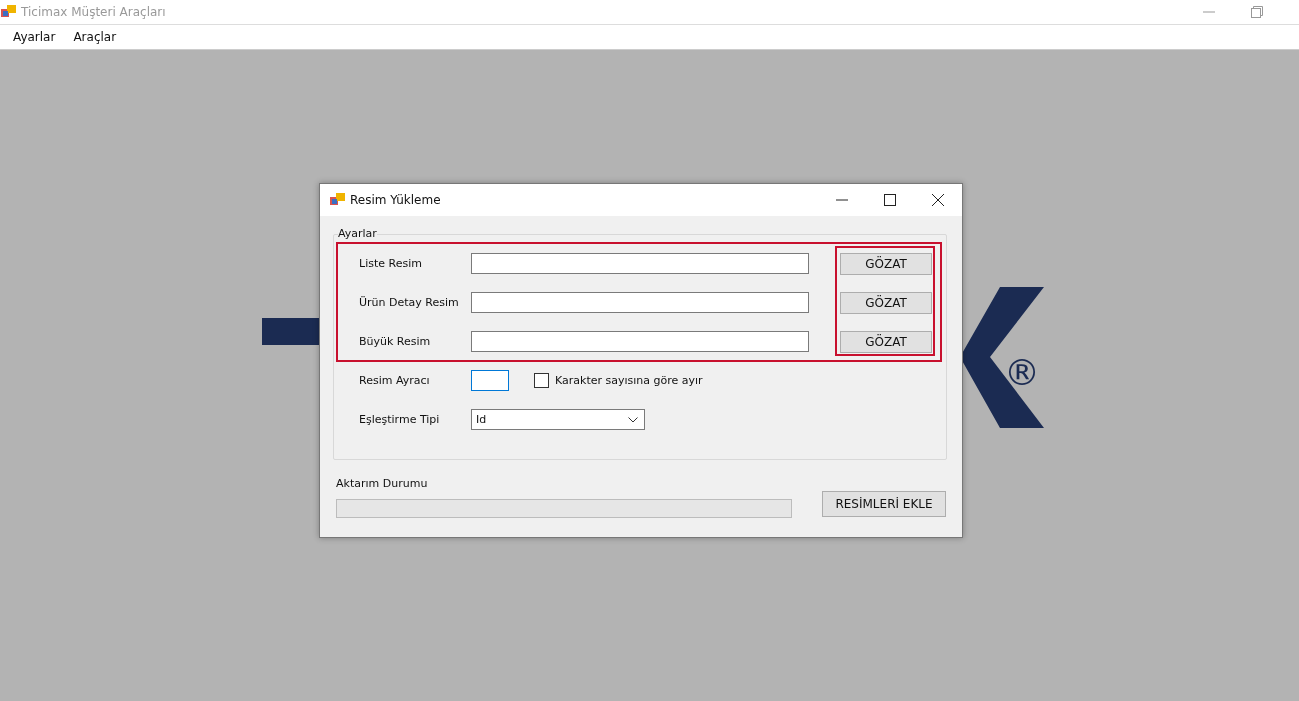 The height and width of the screenshot is (701, 1299). What do you see at coordinates (395, 380) in the screenshot?
I see `field-label: Resim Ayracı` at bounding box center [395, 380].